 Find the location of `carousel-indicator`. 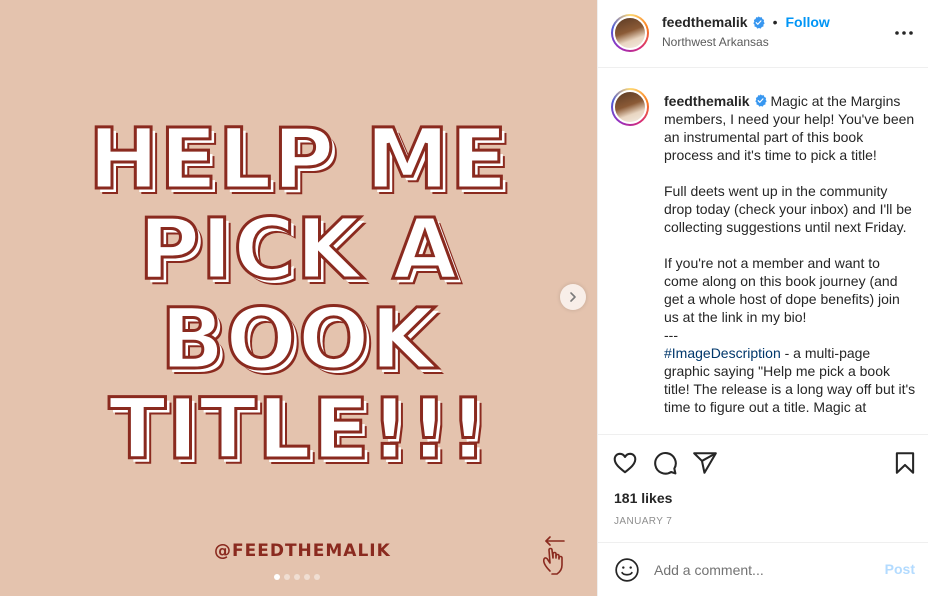

carousel-indicator is located at coordinates (297, 577).